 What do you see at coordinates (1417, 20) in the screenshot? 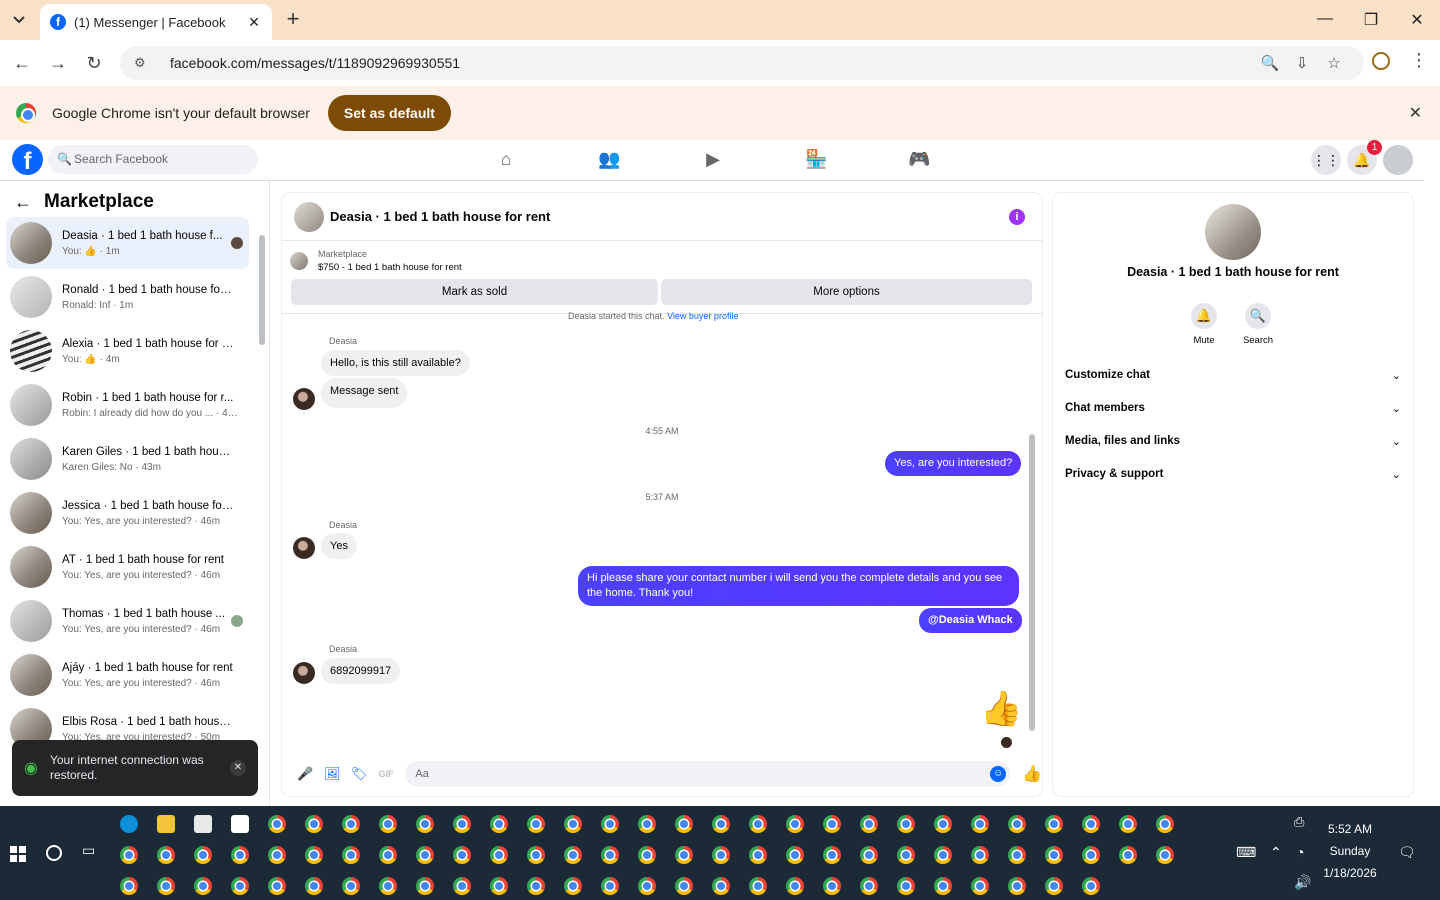
I see `close-window-icon: ✕` at bounding box center [1417, 20].